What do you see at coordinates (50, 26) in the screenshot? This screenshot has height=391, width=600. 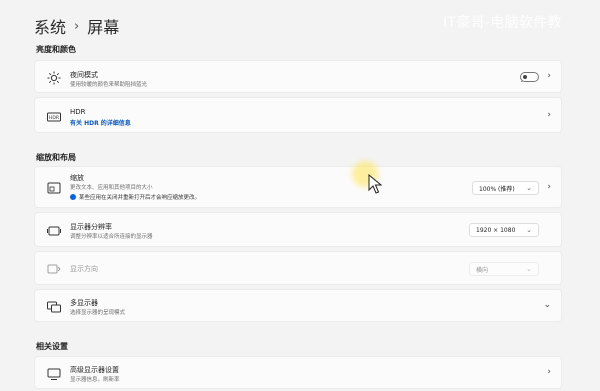 I see `breadcrumb-parent: 系统` at bounding box center [50, 26].